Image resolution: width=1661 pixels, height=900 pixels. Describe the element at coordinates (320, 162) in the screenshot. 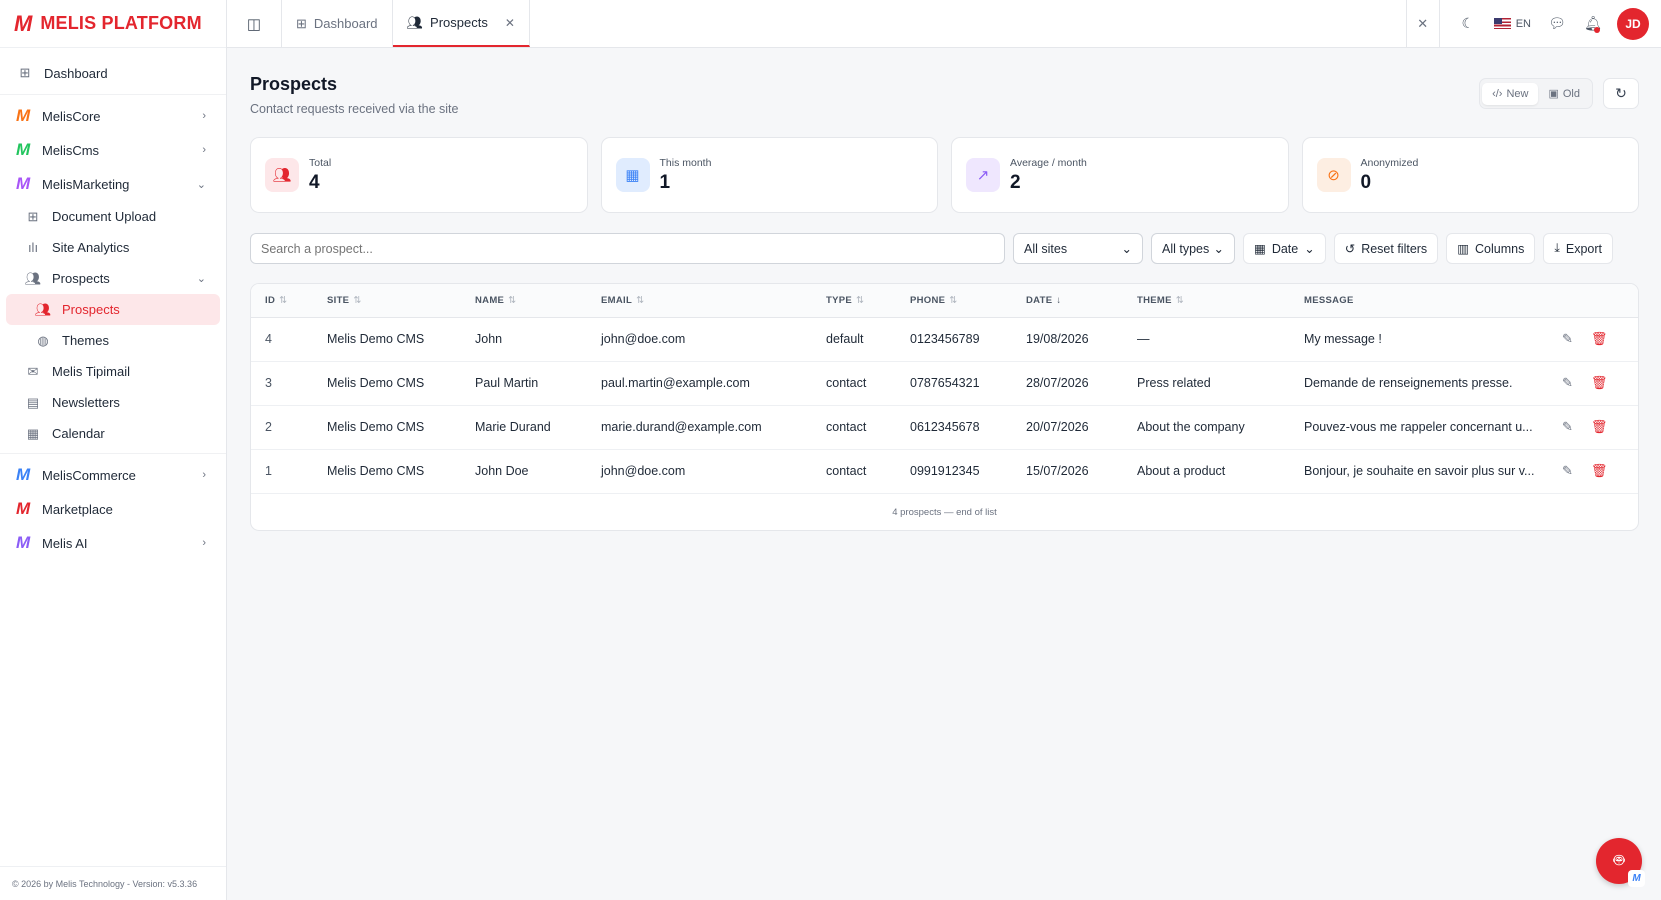

I see `stat-label: Total` at that location.